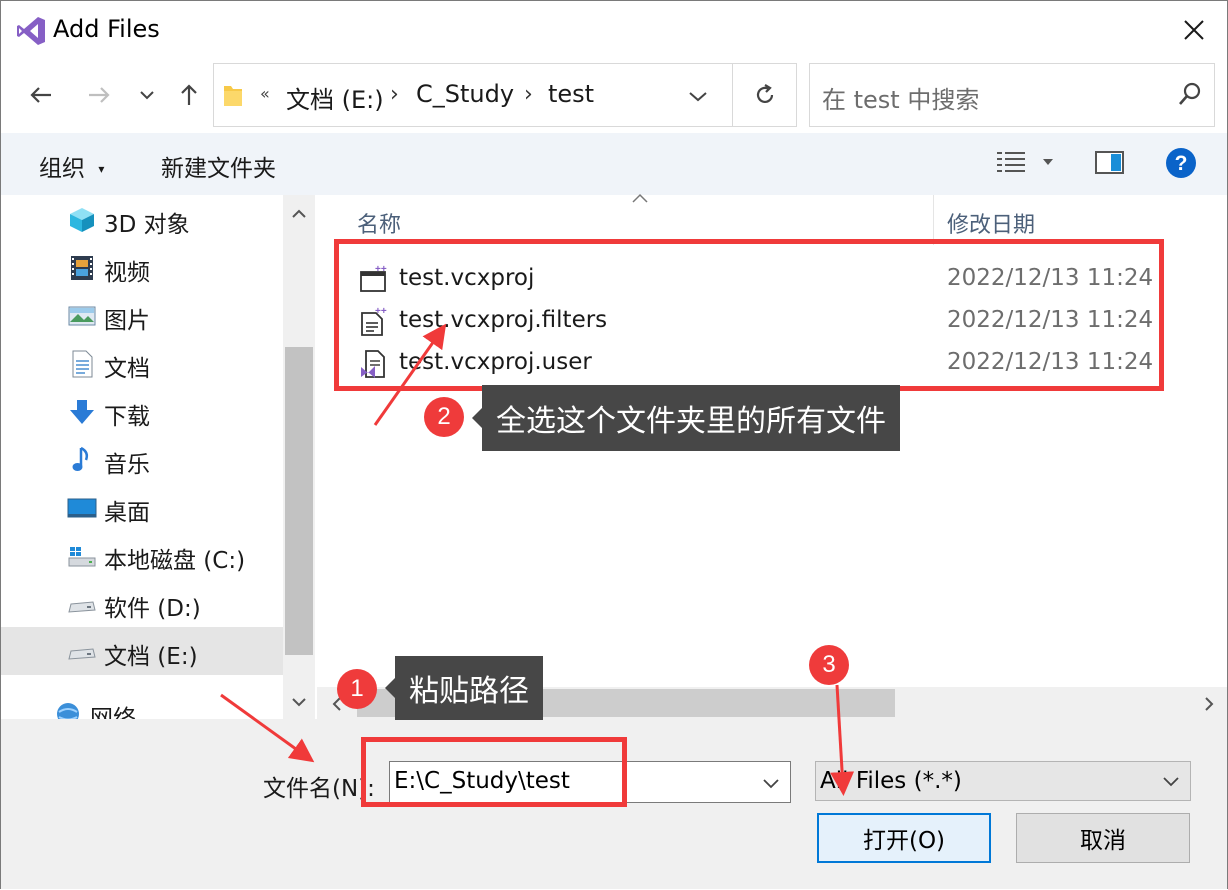 This screenshot has width=1228, height=890. What do you see at coordinates (933, 220) in the screenshot?
I see `column-divider` at bounding box center [933, 220].